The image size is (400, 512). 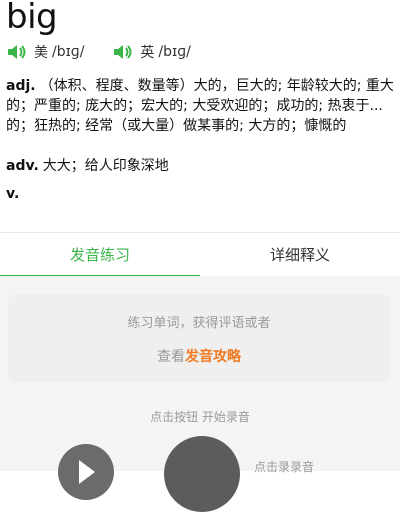 I want to click on record-hint: 点击按钮 开始录音, so click(x=200, y=417).